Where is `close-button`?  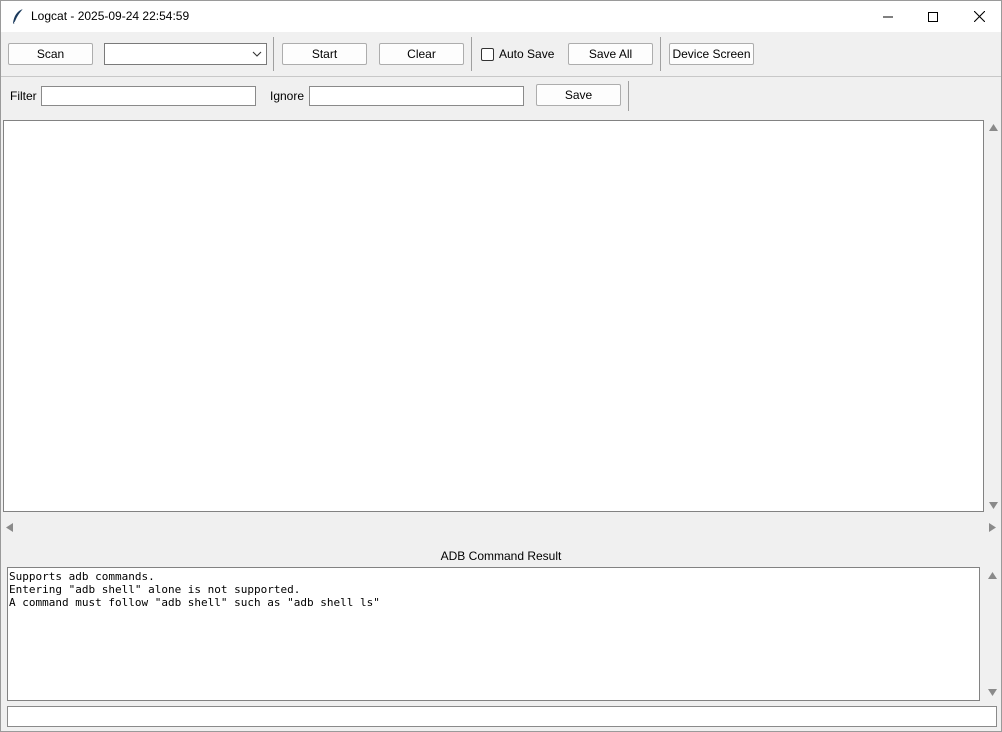
close-button is located at coordinates (979, 16).